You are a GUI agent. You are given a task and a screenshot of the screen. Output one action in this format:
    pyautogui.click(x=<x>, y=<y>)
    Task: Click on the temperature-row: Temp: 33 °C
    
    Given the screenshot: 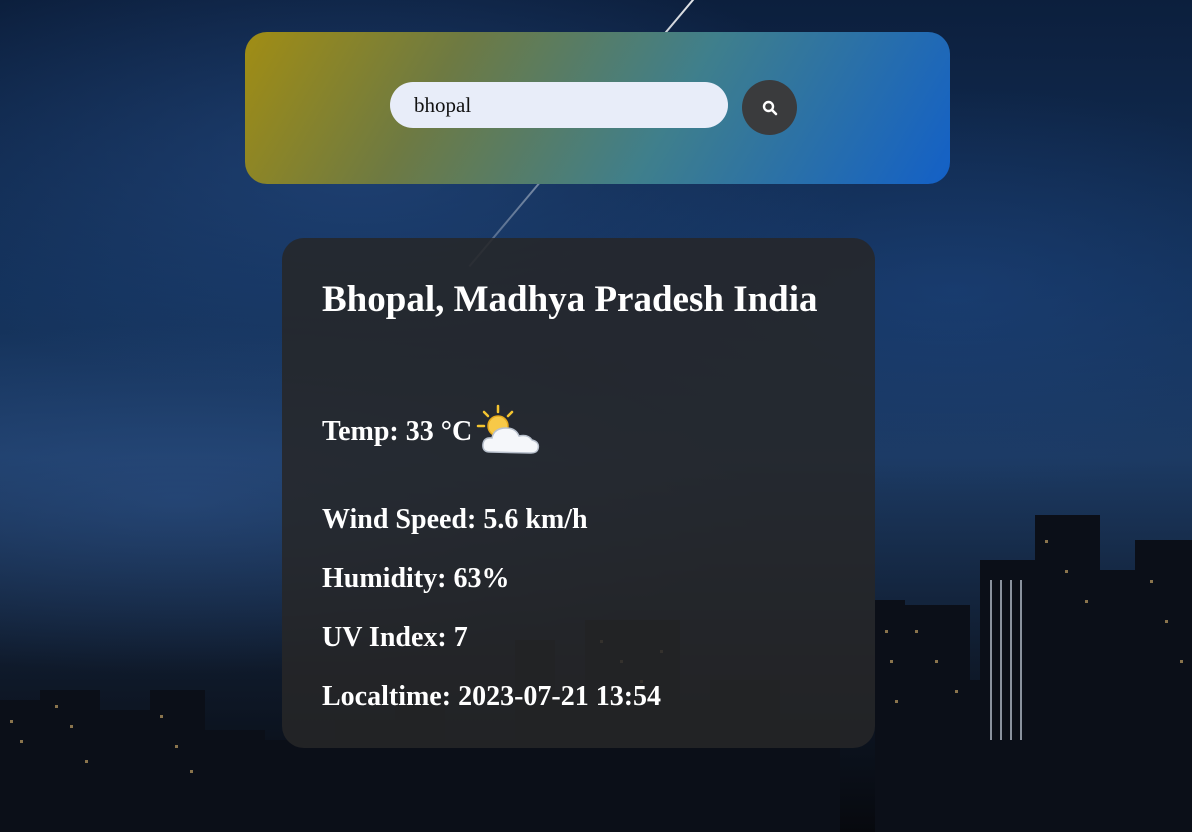 What is the action you would take?
    pyautogui.click(x=434, y=432)
    